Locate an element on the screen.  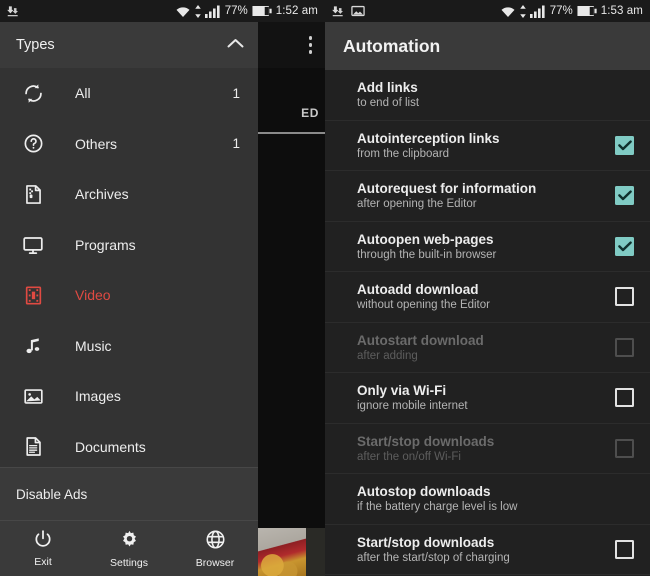
browser-label: Browser is located at coordinates (215, 562).